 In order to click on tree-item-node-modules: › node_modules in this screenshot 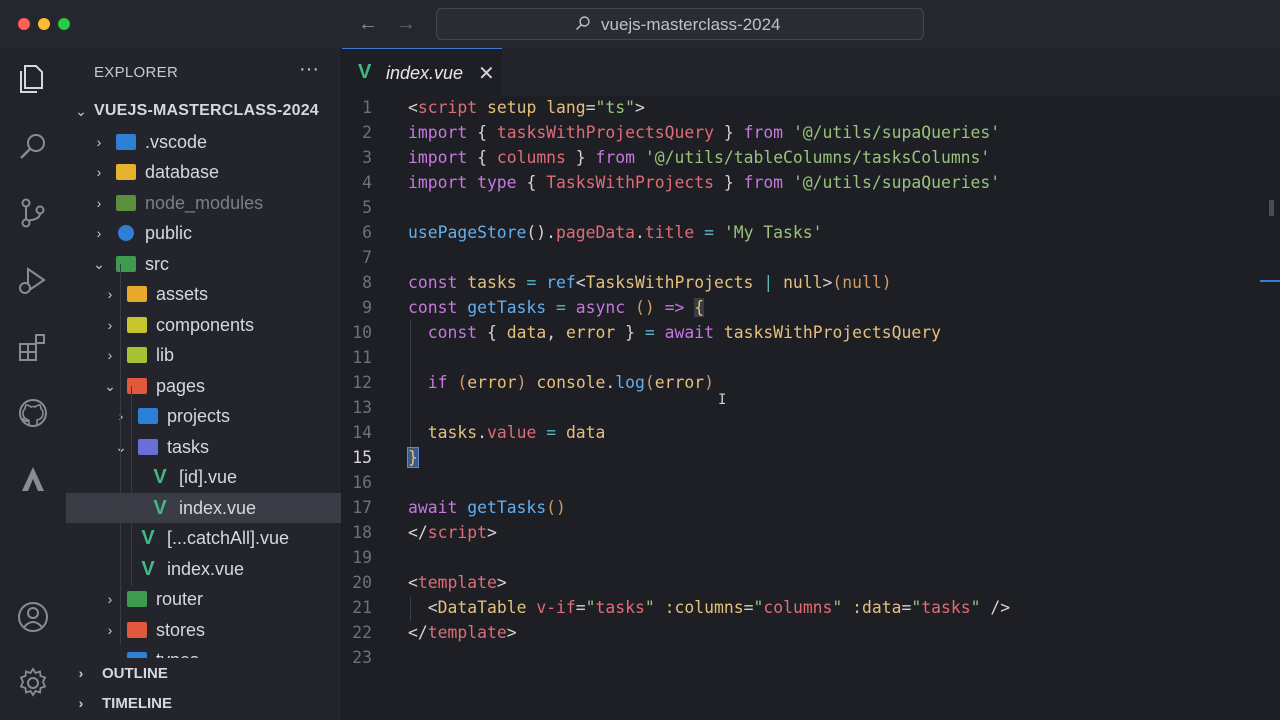, I will do `click(203, 203)`.